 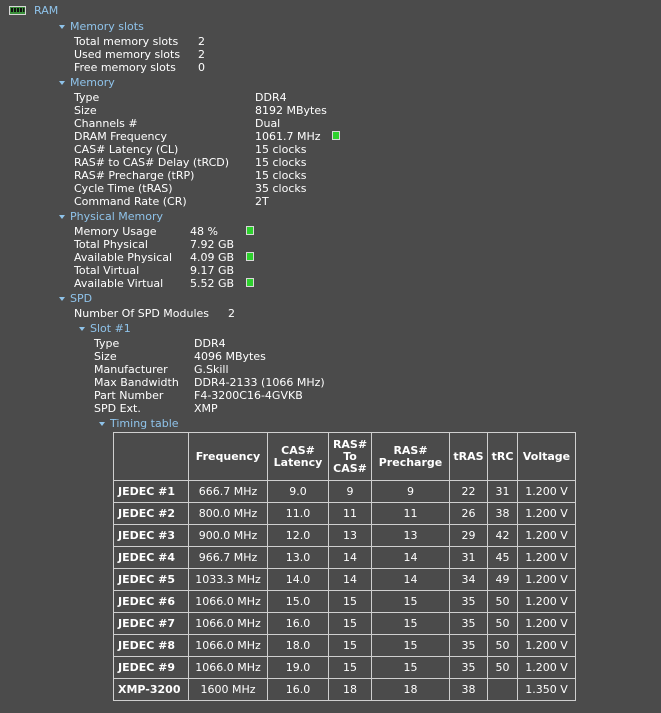 I want to click on trcd-label: RAS# to CAS# Delay (tRCD), so click(x=152, y=162).